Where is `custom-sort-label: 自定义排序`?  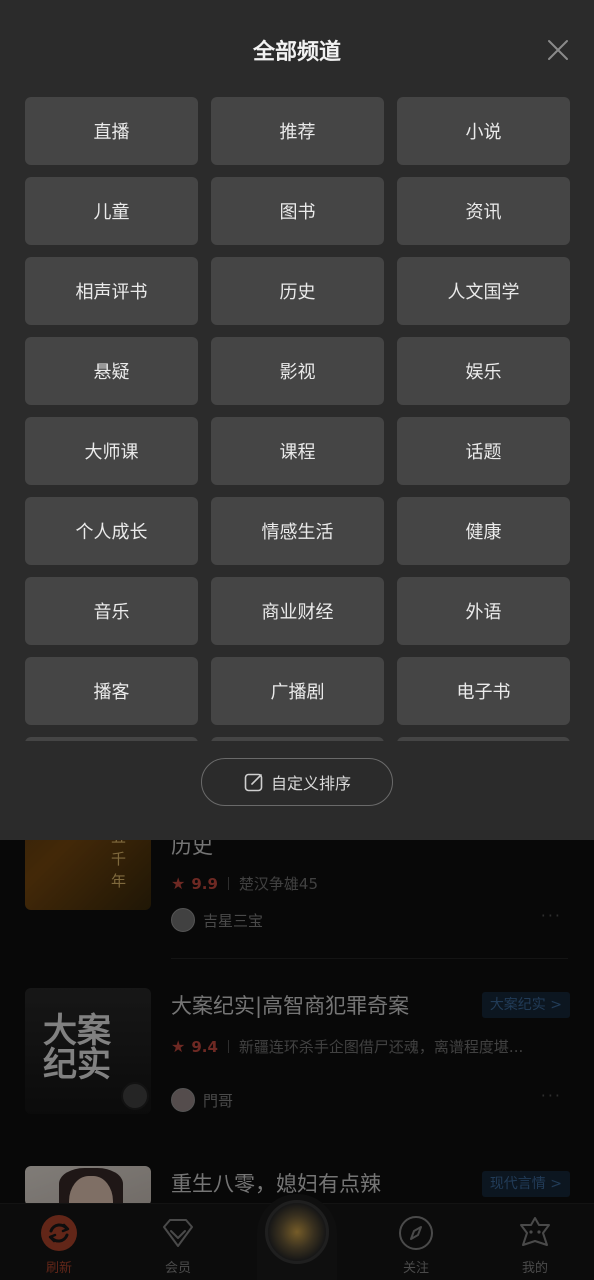 custom-sort-label: 自定义排序 is located at coordinates (310, 783).